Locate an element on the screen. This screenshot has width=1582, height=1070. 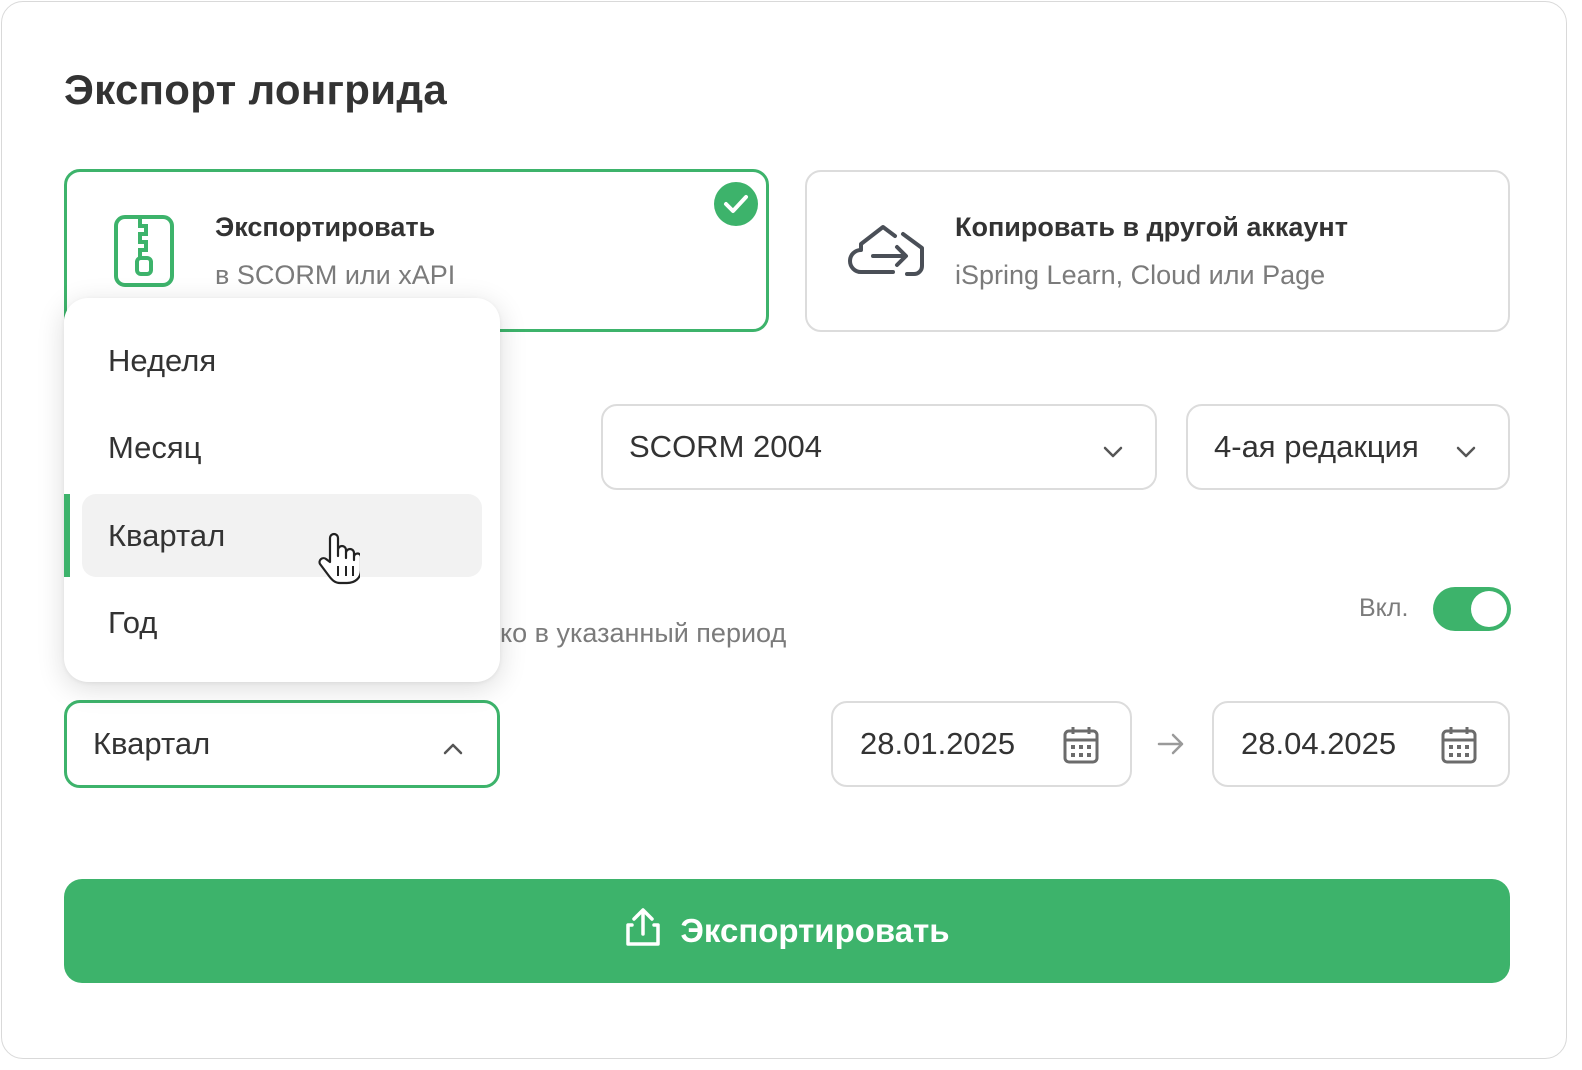
date-to-field: 28.04.2025 is located at coordinates (1361, 744).